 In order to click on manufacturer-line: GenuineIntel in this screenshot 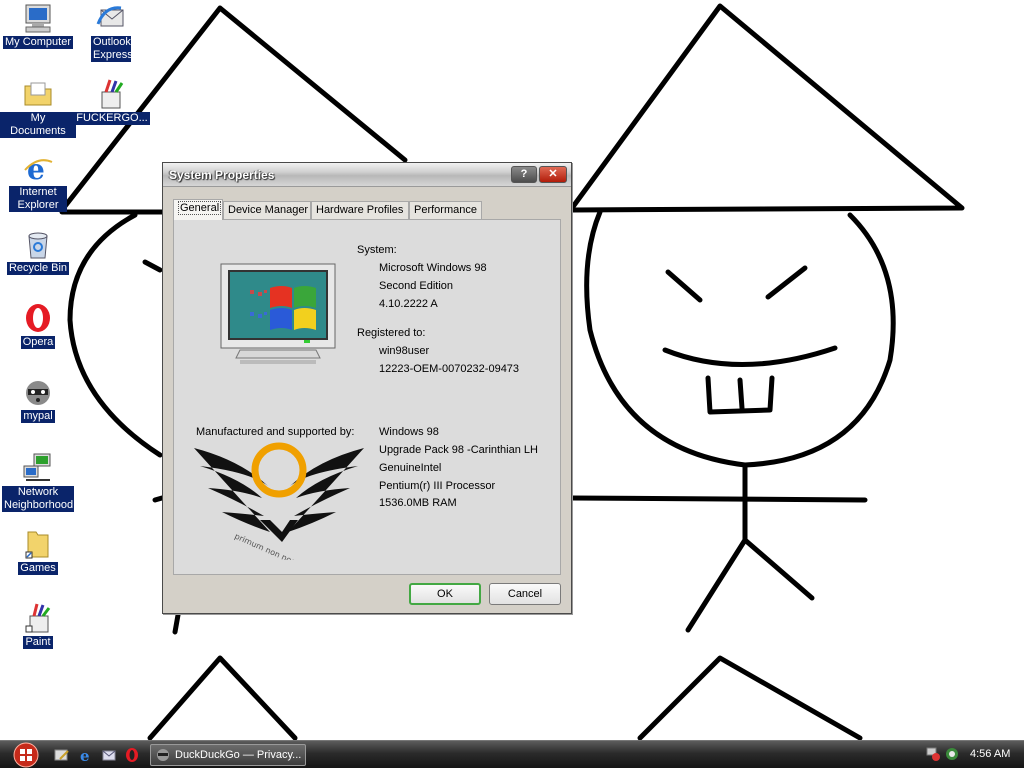, I will do `click(410, 468)`.